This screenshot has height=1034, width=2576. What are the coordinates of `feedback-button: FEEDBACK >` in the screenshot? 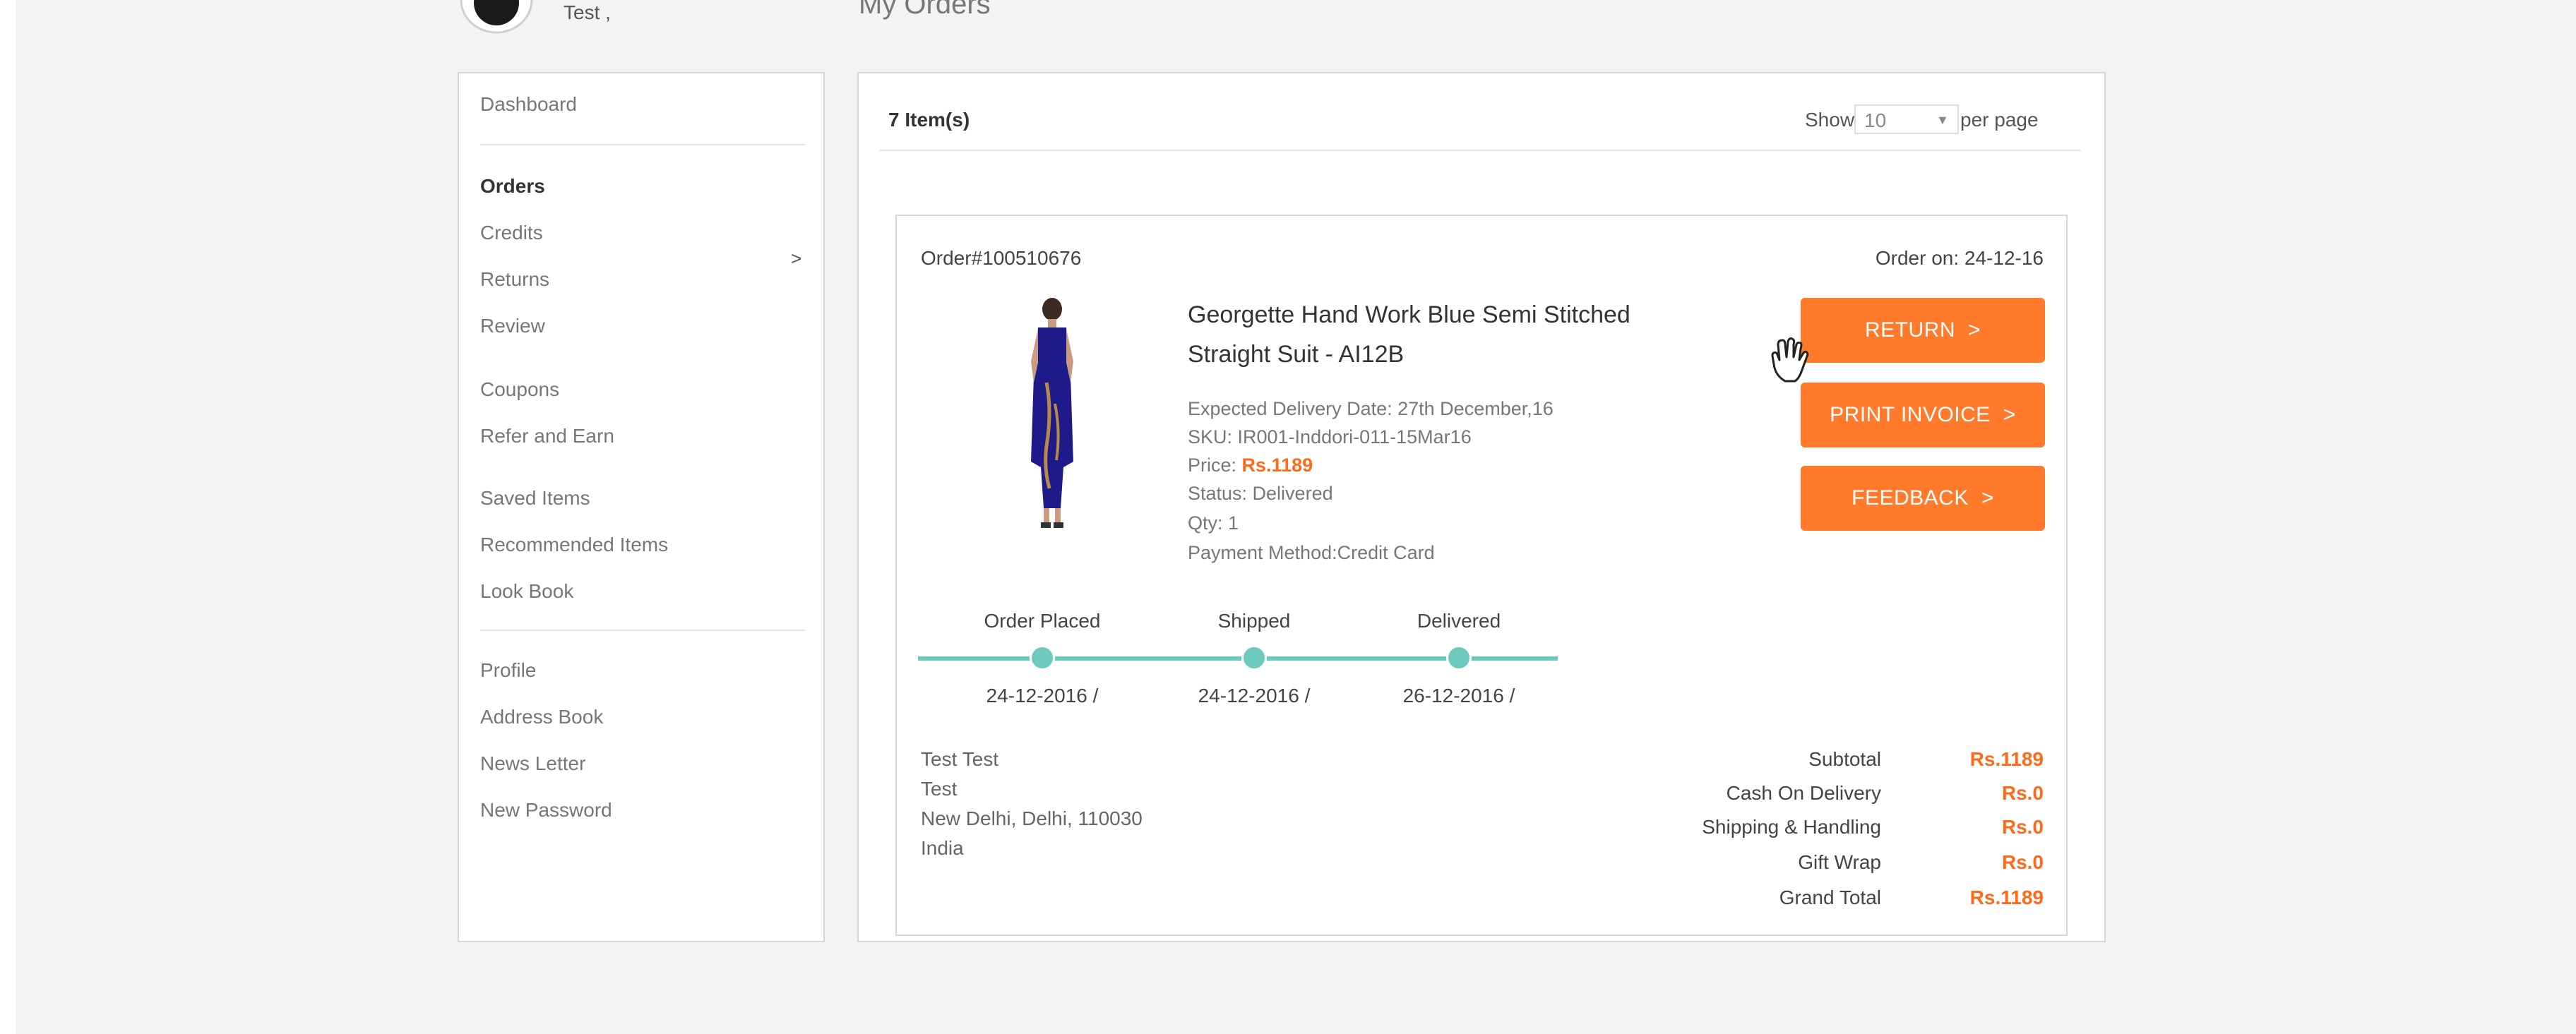 It's located at (1923, 498).